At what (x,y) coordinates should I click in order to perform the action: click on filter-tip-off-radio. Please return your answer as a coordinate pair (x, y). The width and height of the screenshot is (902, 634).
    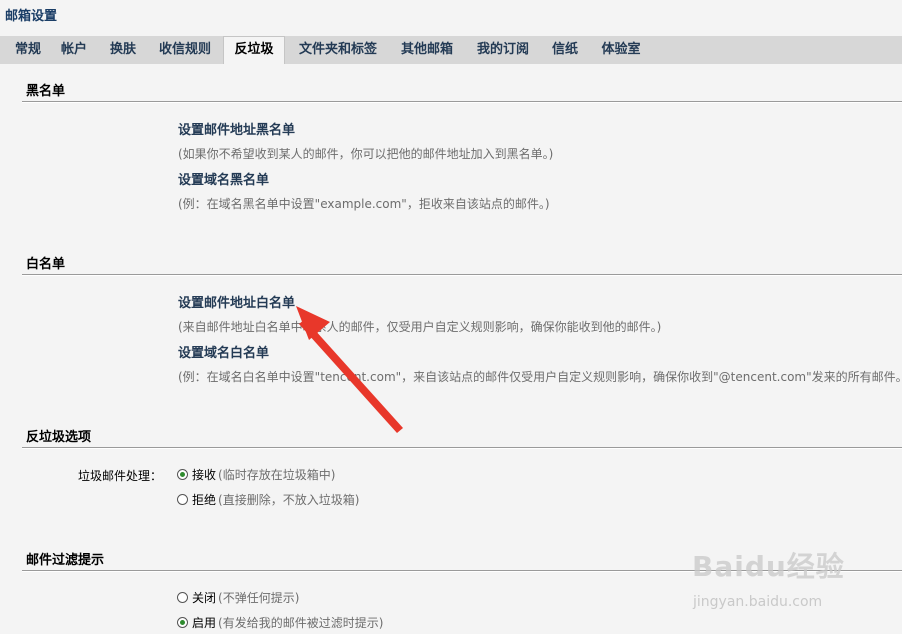
    Looking at the image, I should click on (182, 597).